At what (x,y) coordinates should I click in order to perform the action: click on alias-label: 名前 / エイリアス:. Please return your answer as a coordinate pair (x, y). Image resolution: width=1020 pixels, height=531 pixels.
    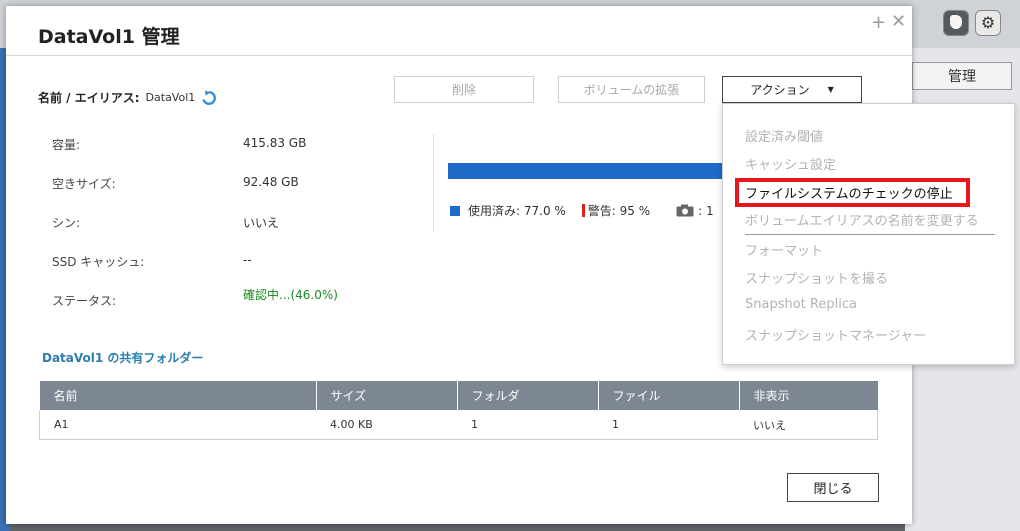
    Looking at the image, I should click on (89, 98).